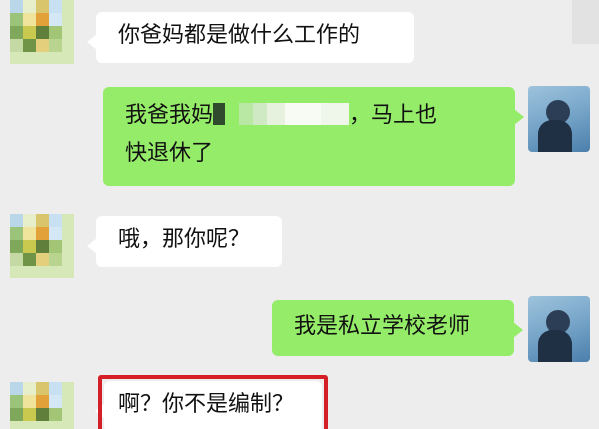 This screenshot has height=429, width=599. What do you see at coordinates (382, 326) in the screenshot?
I see `message-text: 我是私立学校老师` at bounding box center [382, 326].